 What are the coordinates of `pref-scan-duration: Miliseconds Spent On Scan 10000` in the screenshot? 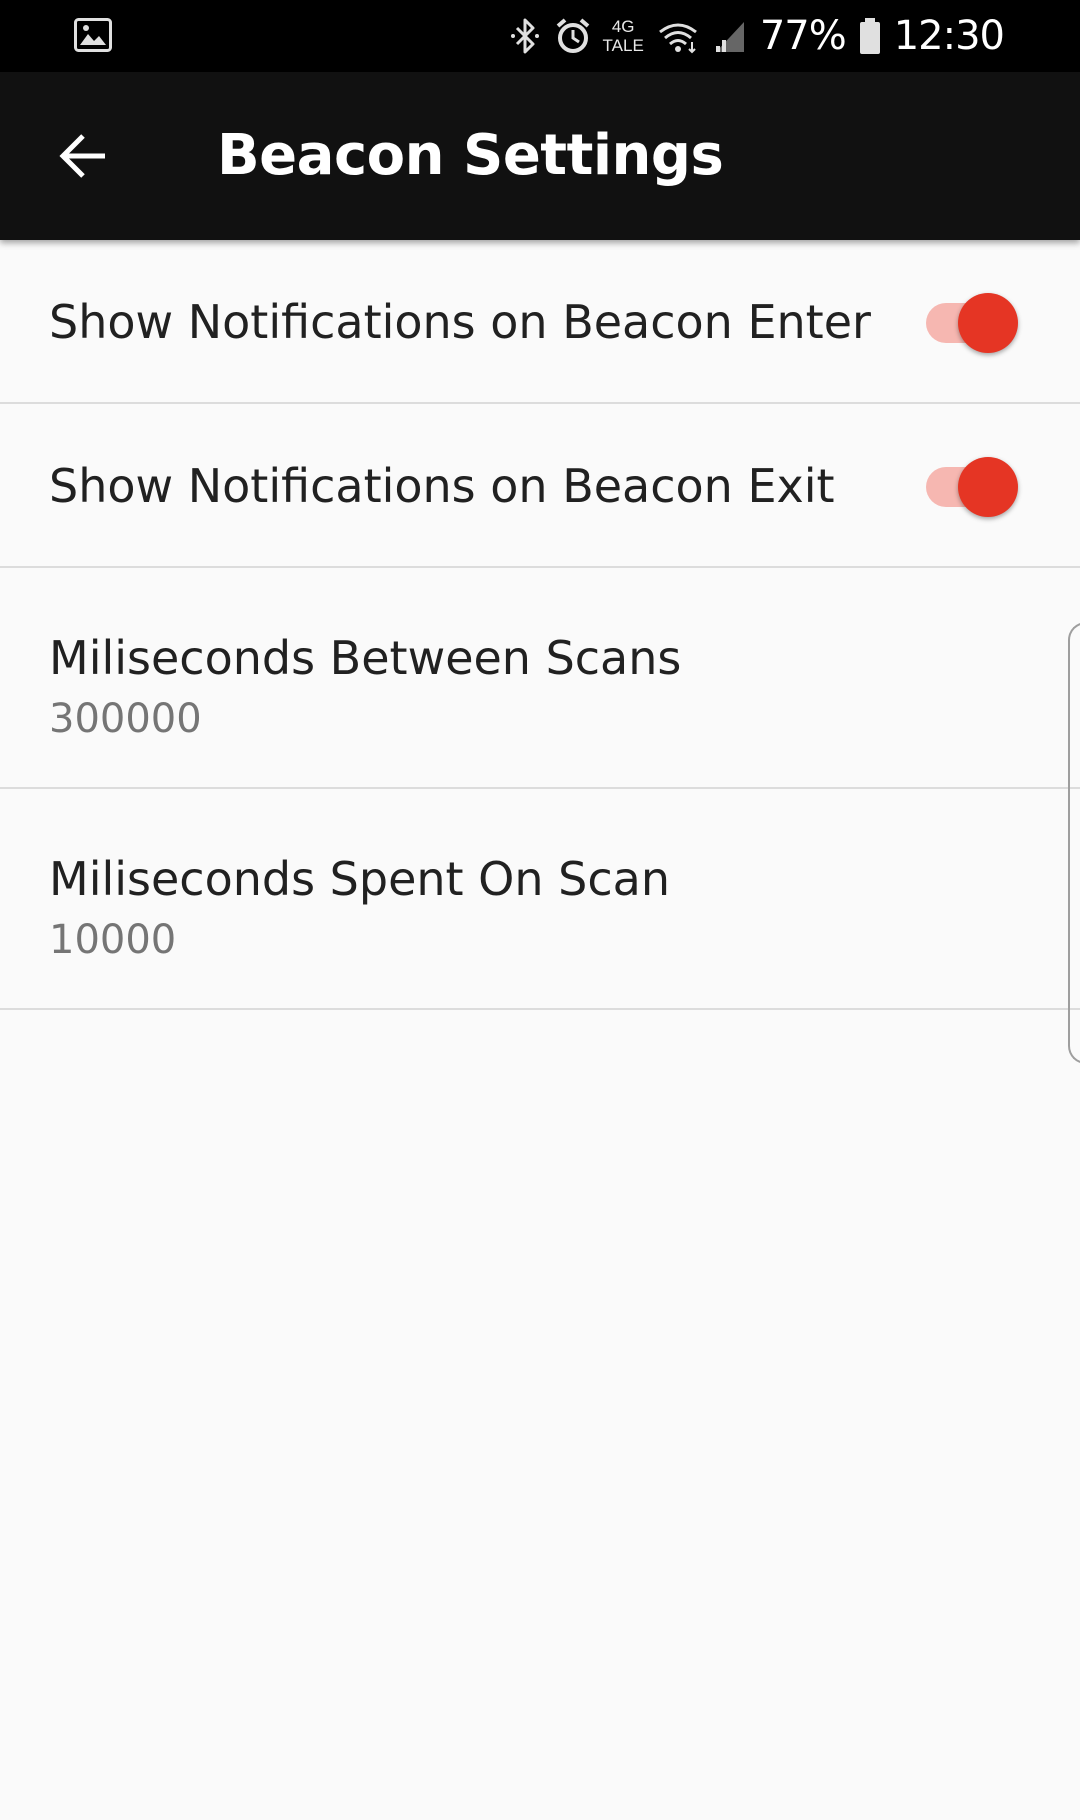 It's located at (540, 899).